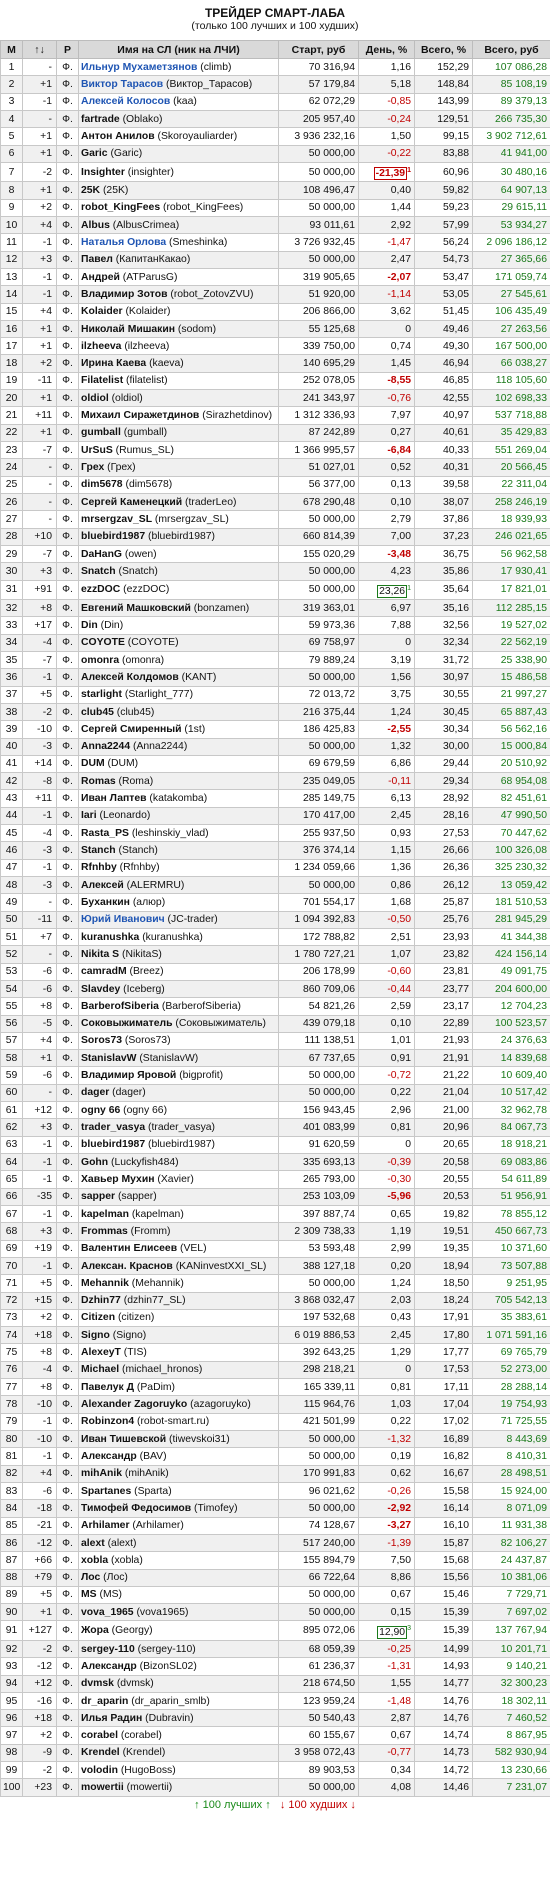 The height and width of the screenshot is (1885, 550). What do you see at coordinates (94, 1560) in the screenshot?
I see `trader-name-link: xobla` at bounding box center [94, 1560].